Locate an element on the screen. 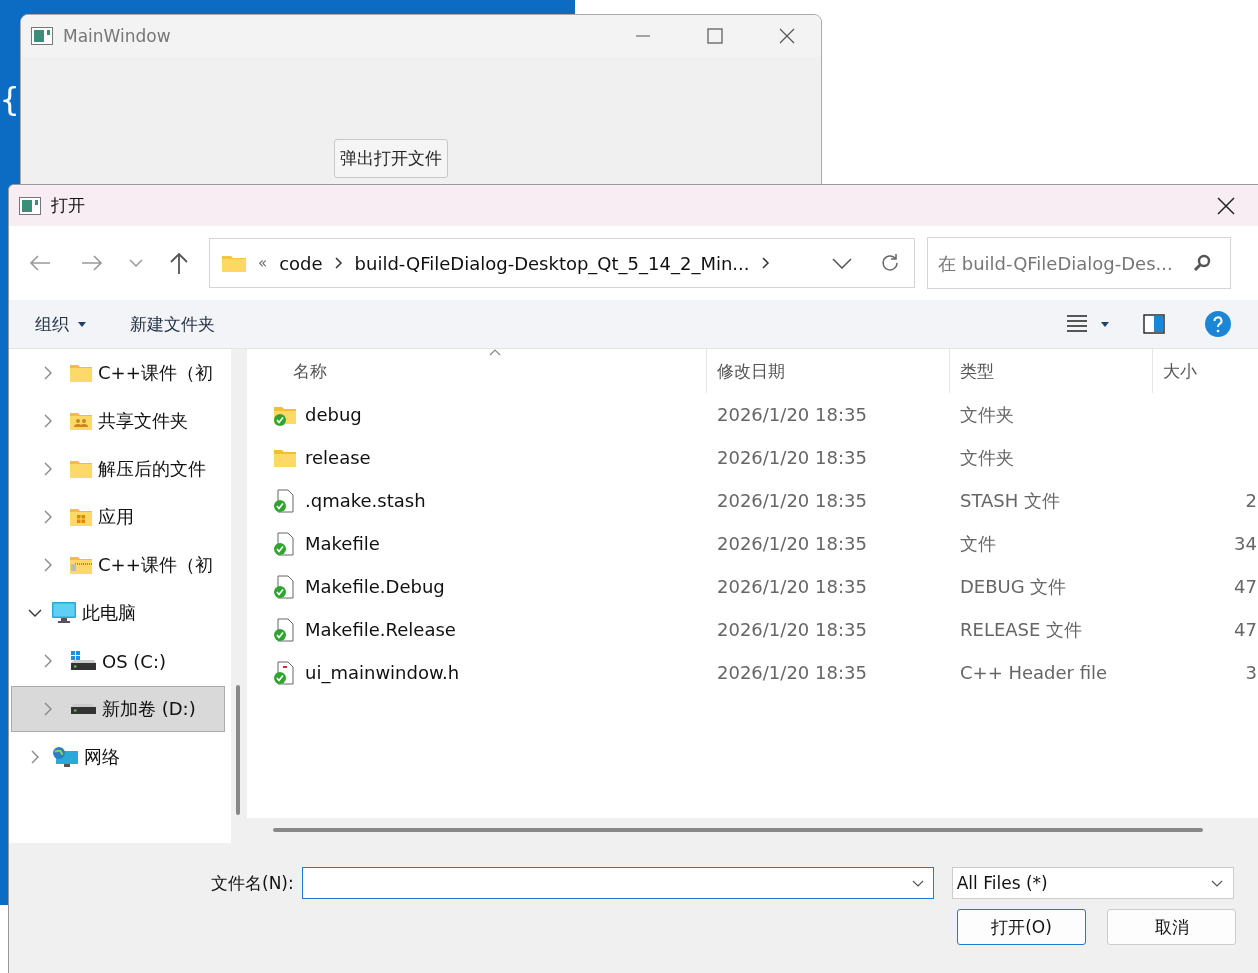  preview-pane-icon is located at coordinates (1154, 324).